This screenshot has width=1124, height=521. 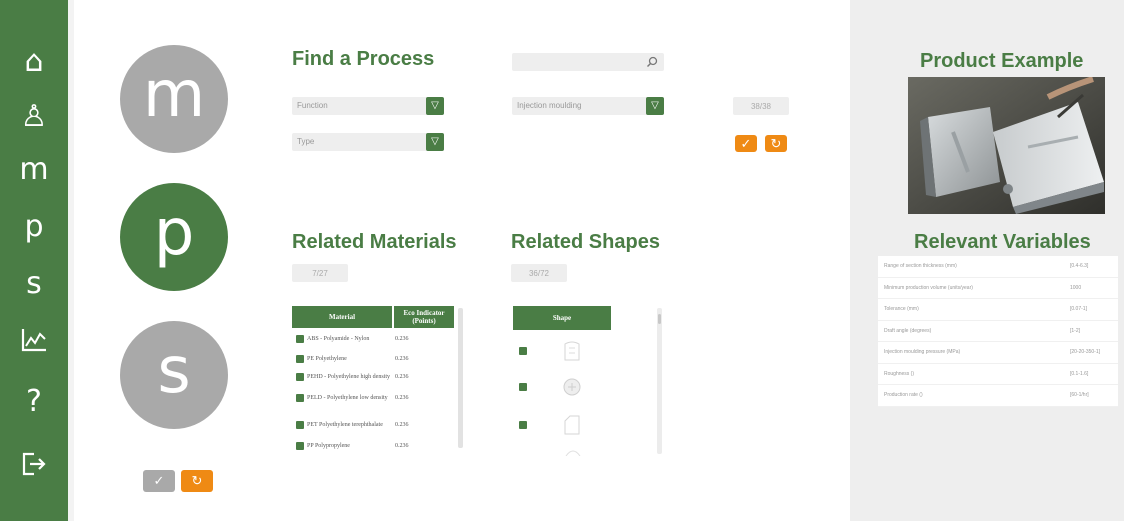 What do you see at coordinates (776, 143) in the screenshot?
I see `reset-filters-button: ↻` at bounding box center [776, 143].